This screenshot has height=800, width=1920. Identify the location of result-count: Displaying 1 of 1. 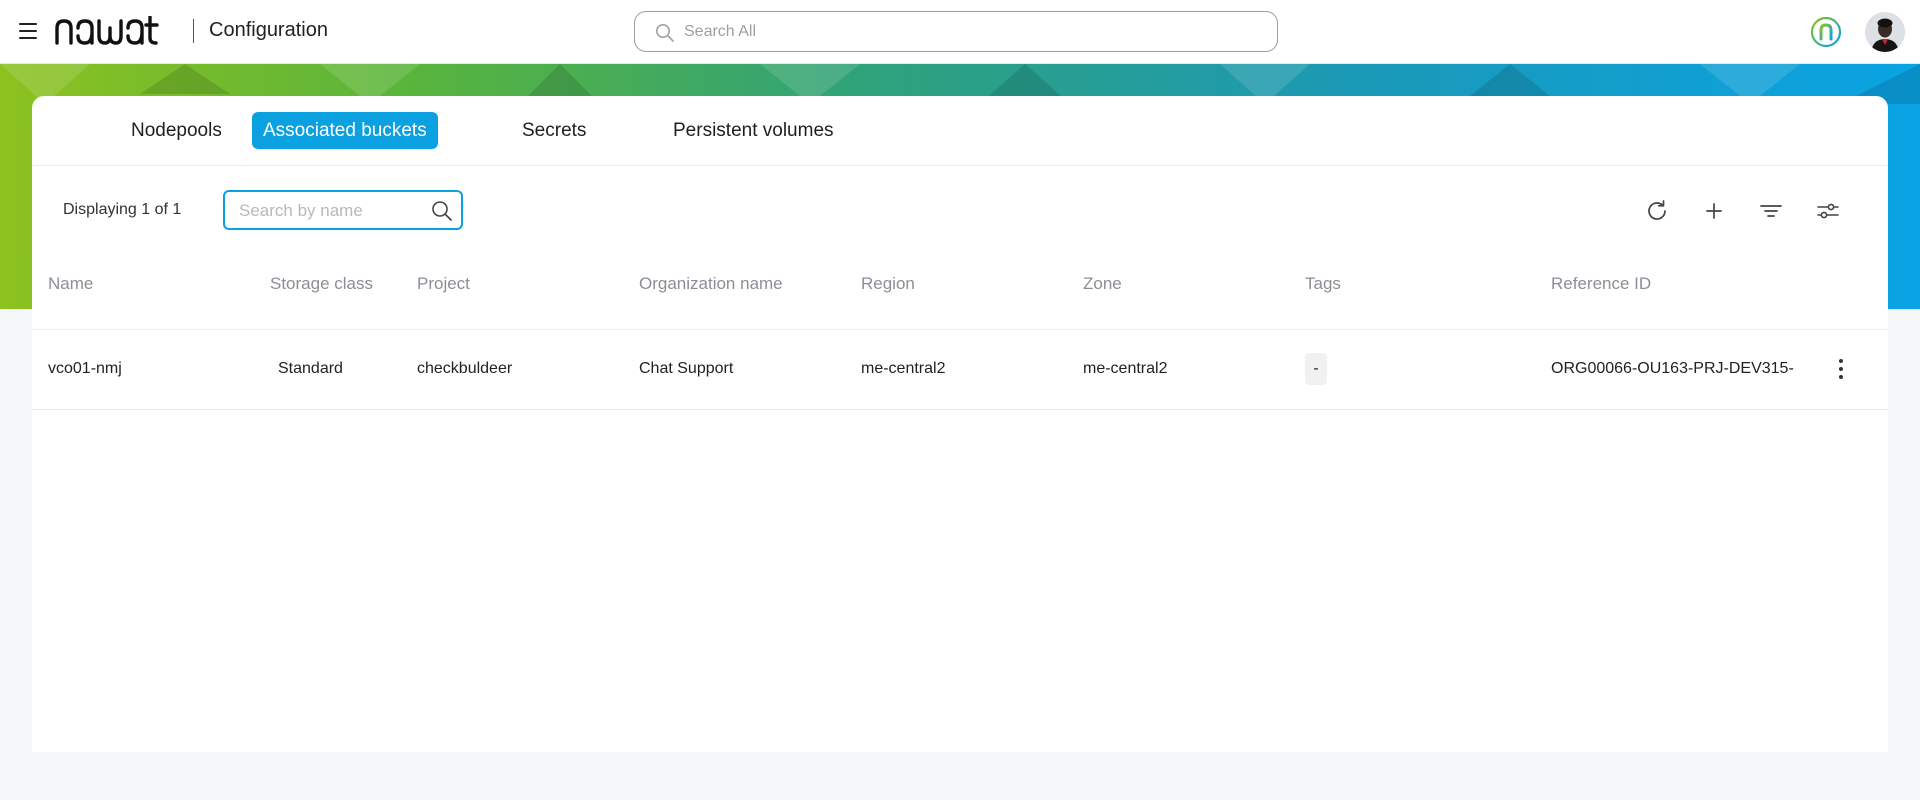
(122, 209).